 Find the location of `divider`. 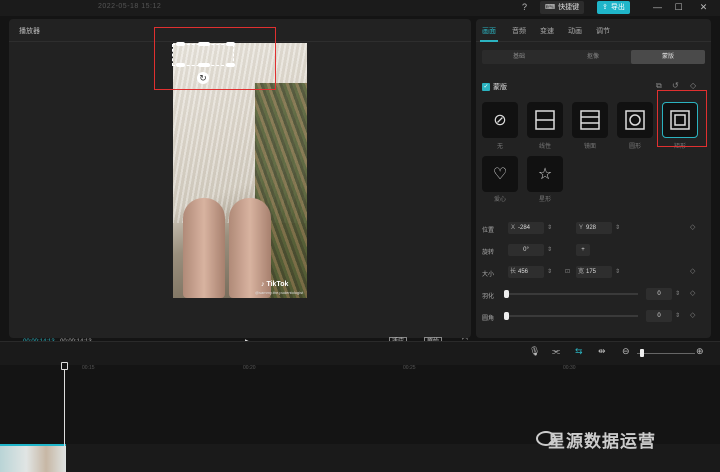

divider is located at coordinates (593, 41).